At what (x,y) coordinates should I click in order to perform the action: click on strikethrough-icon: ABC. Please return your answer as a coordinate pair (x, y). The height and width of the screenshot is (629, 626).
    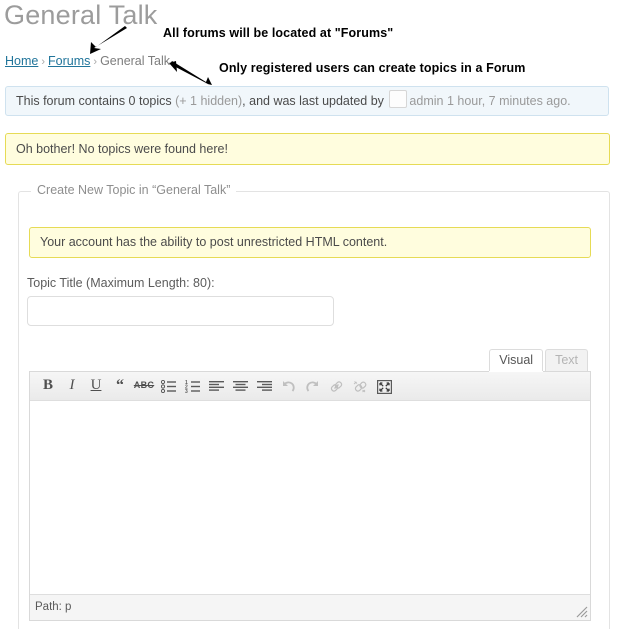
    Looking at the image, I should click on (144, 385).